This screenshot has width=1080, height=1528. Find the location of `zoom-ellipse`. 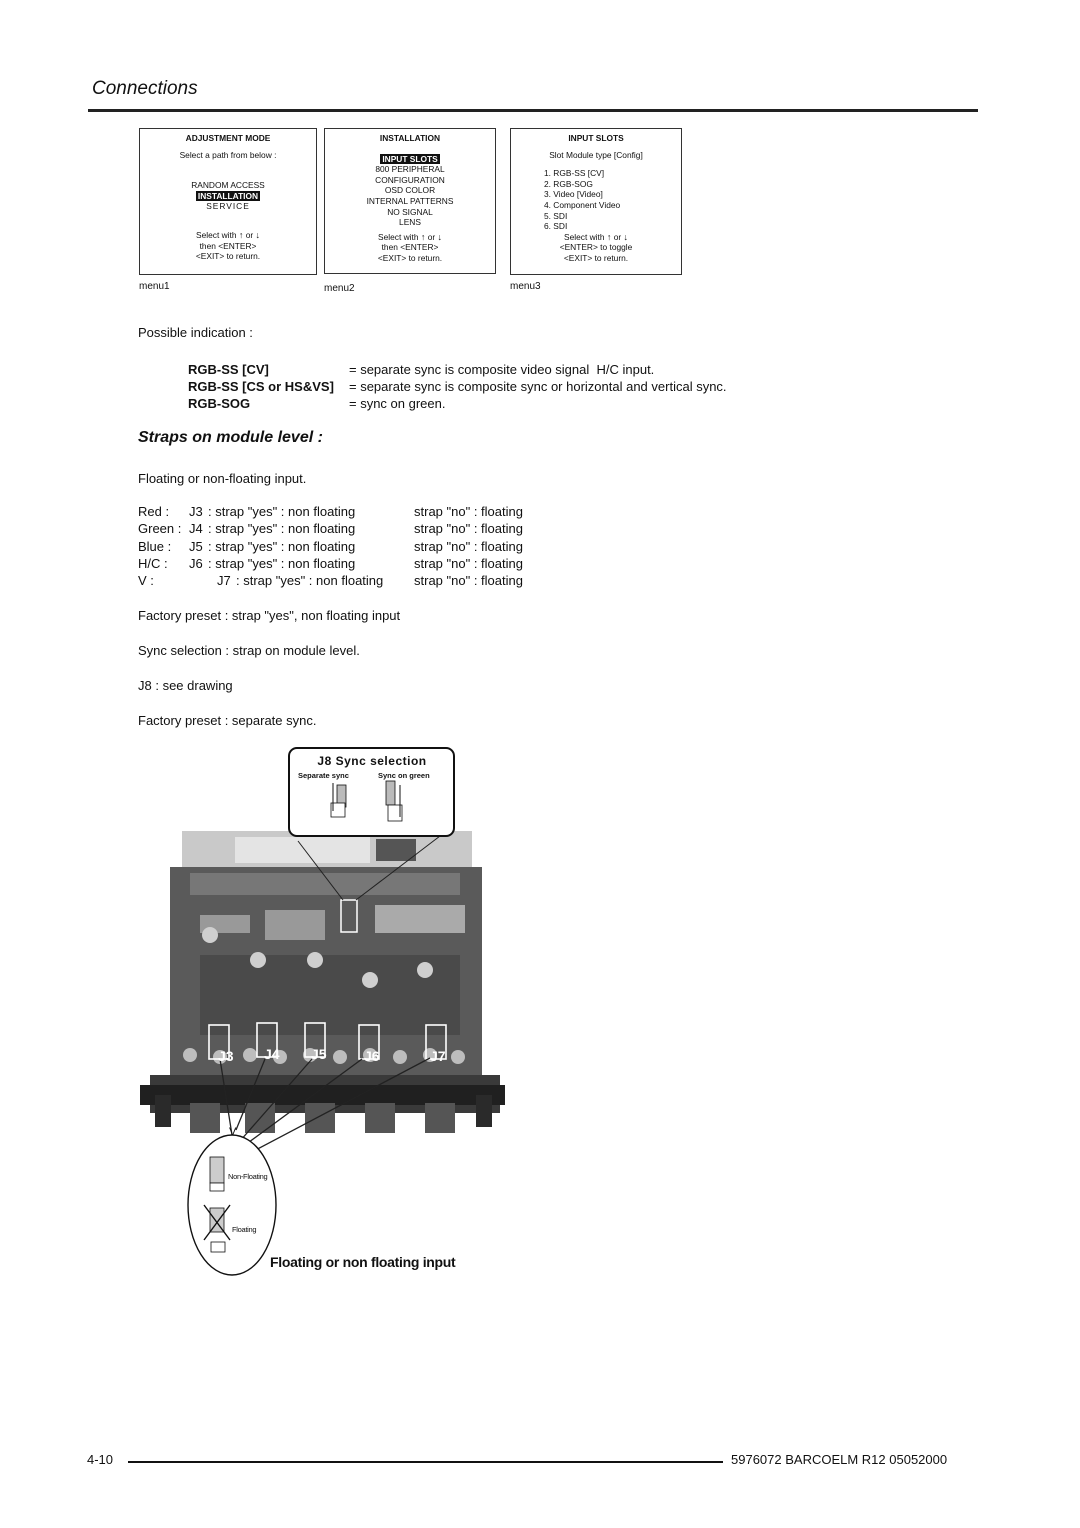

zoom-ellipse is located at coordinates (232, 1205).